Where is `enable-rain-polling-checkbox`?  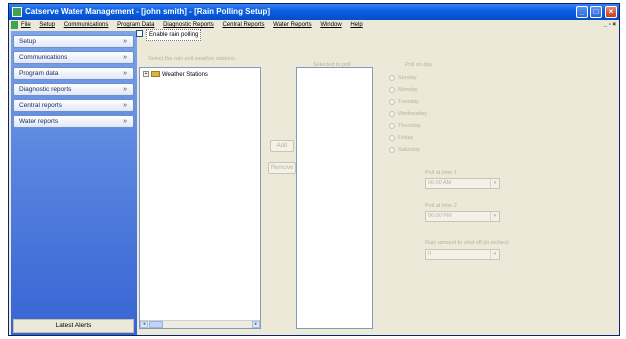 enable-rain-polling-checkbox is located at coordinates (139, 33).